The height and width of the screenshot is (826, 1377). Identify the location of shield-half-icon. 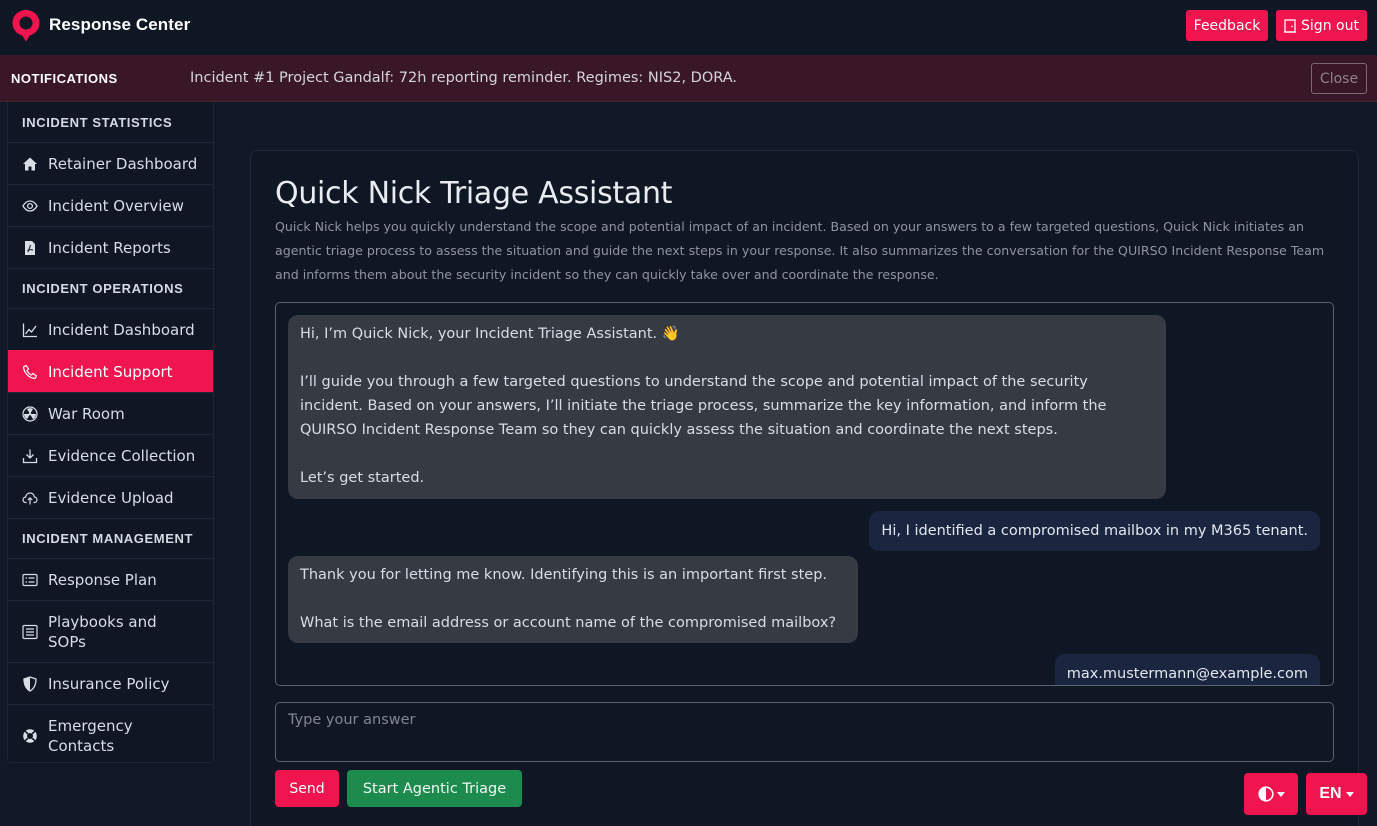
(30, 683).